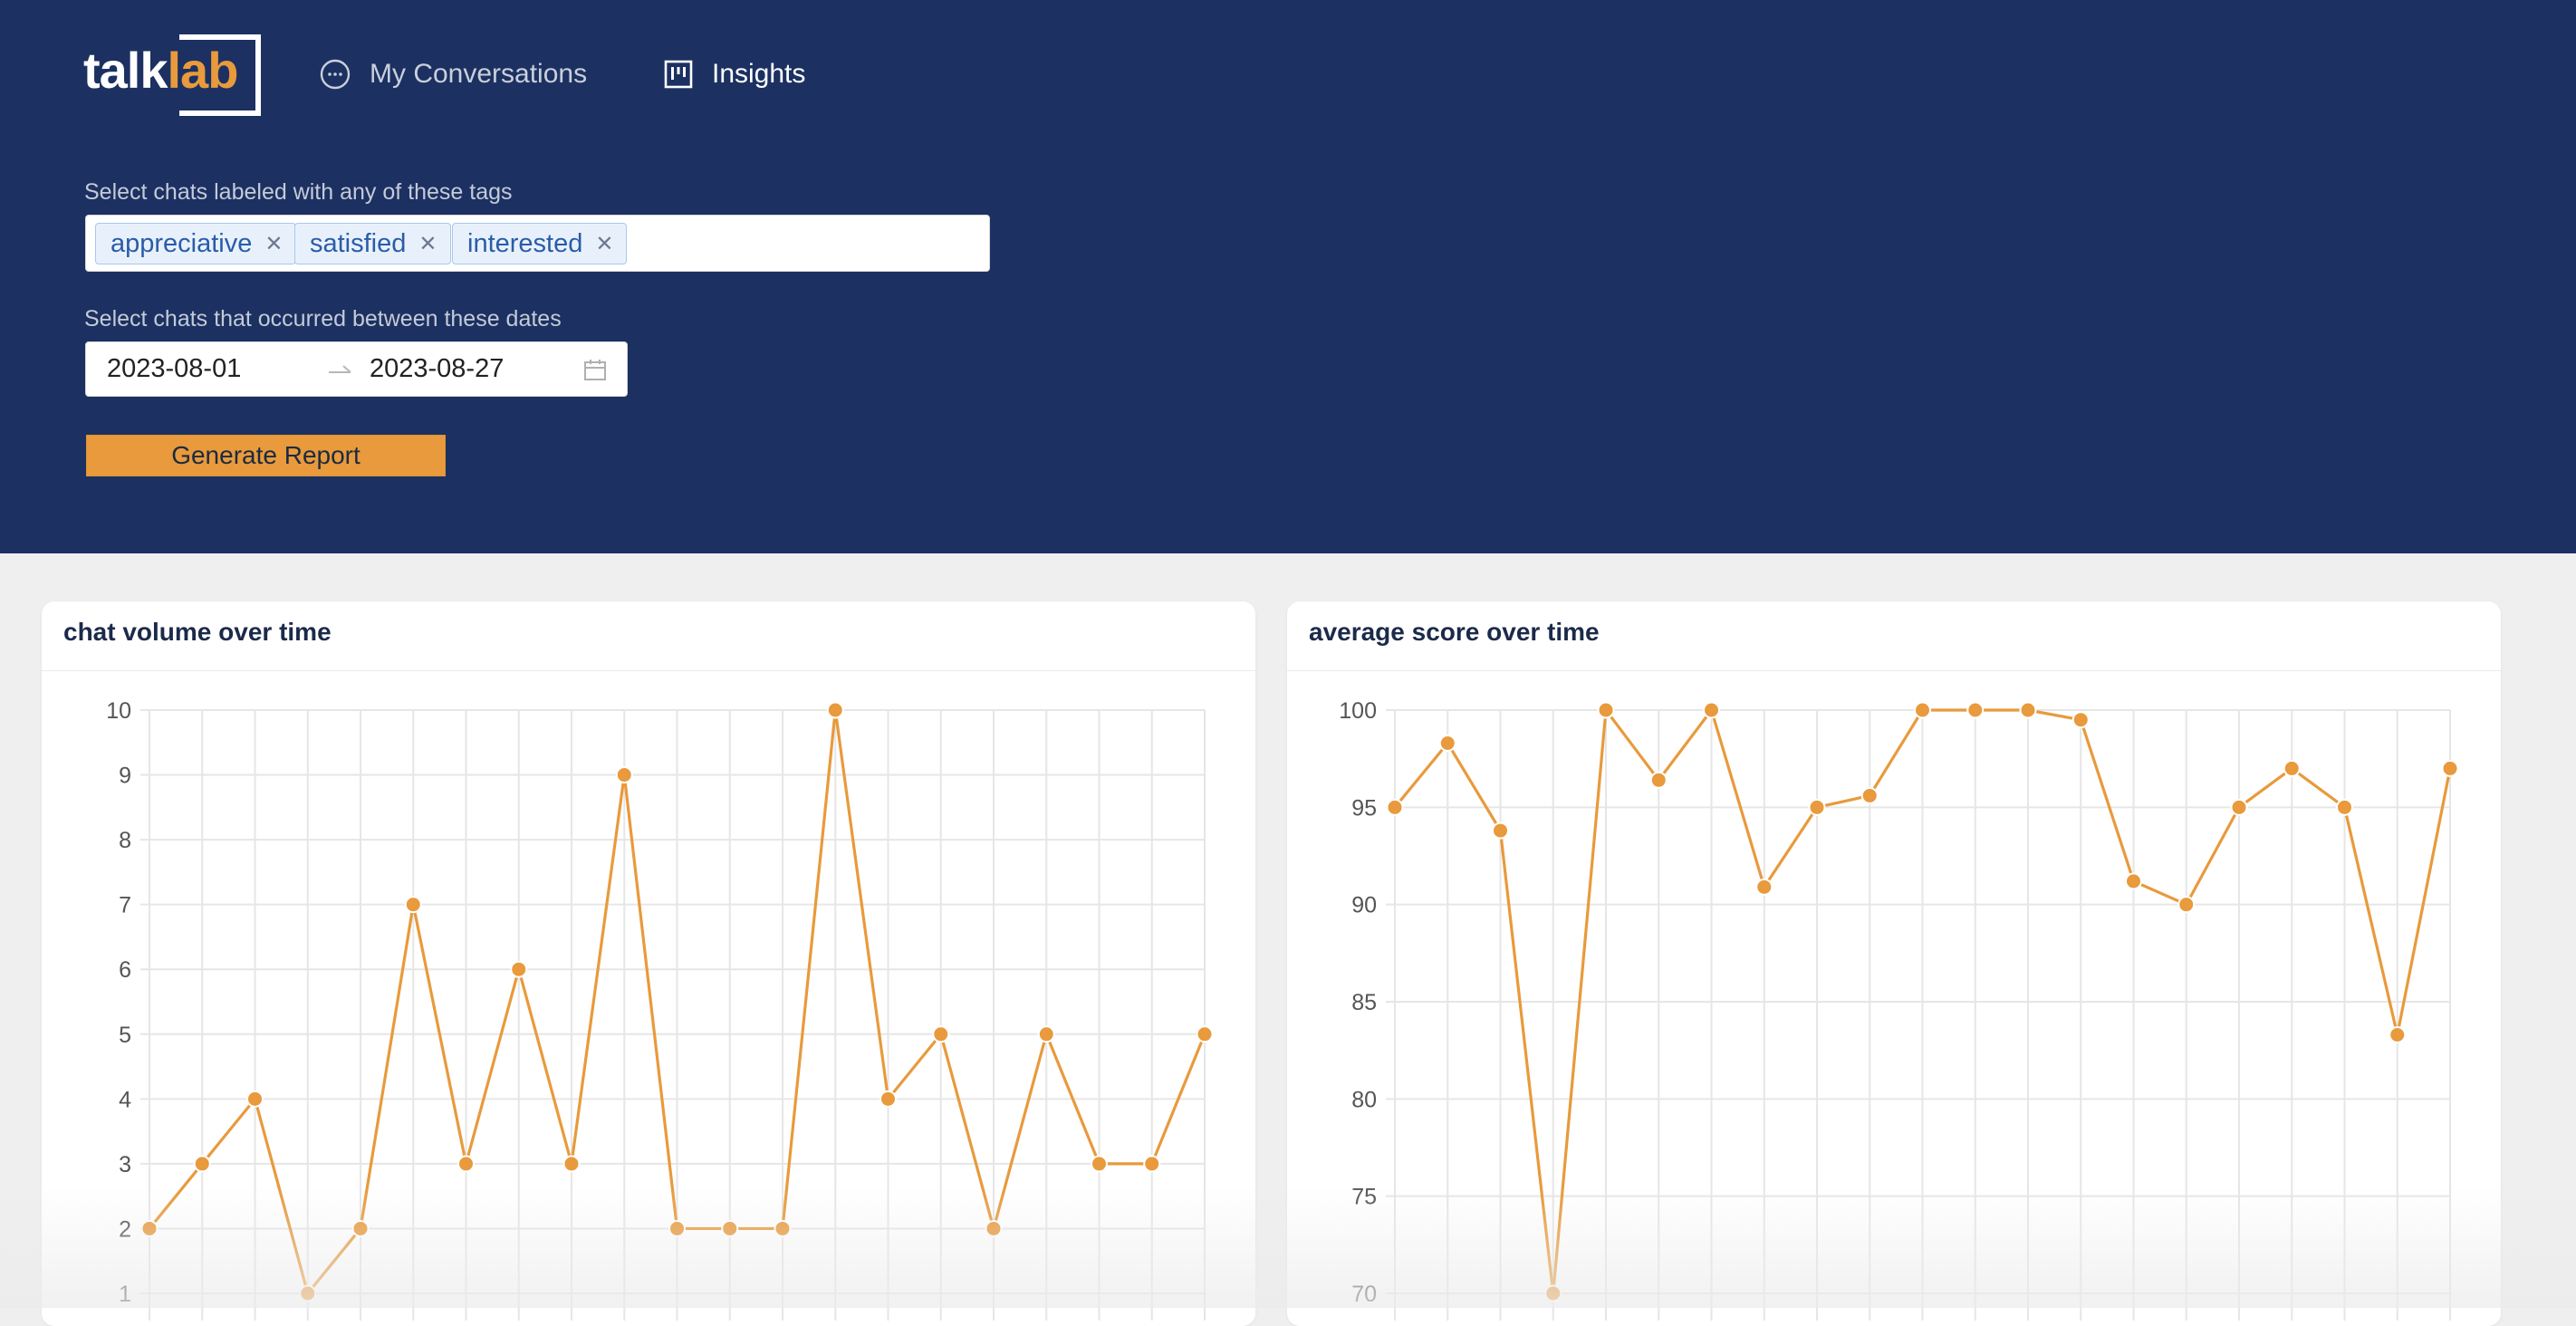 The height and width of the screenshot is (1326, 2576). What do you see at coordinates (125, 1294) in the screenshot?
I see `y-tick-label: 1` at bounding box center [125, 1294].